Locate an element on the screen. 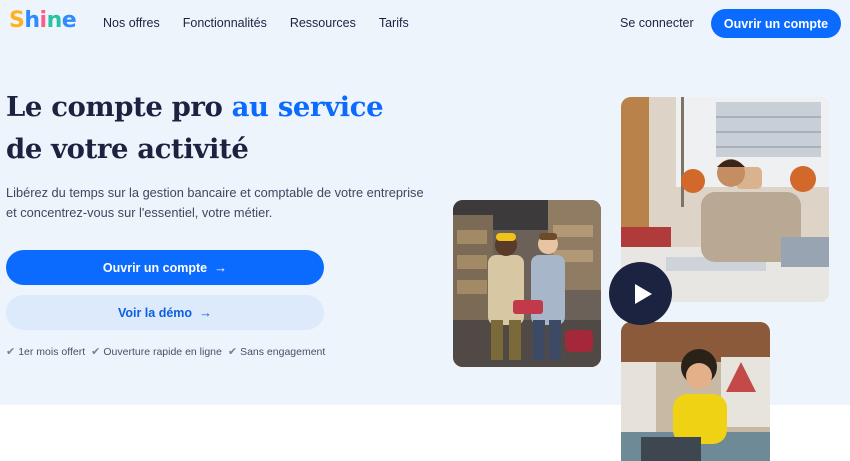 The image size is (850, 461). demo-label: Voir la démo is located at coordinates (155, 312).